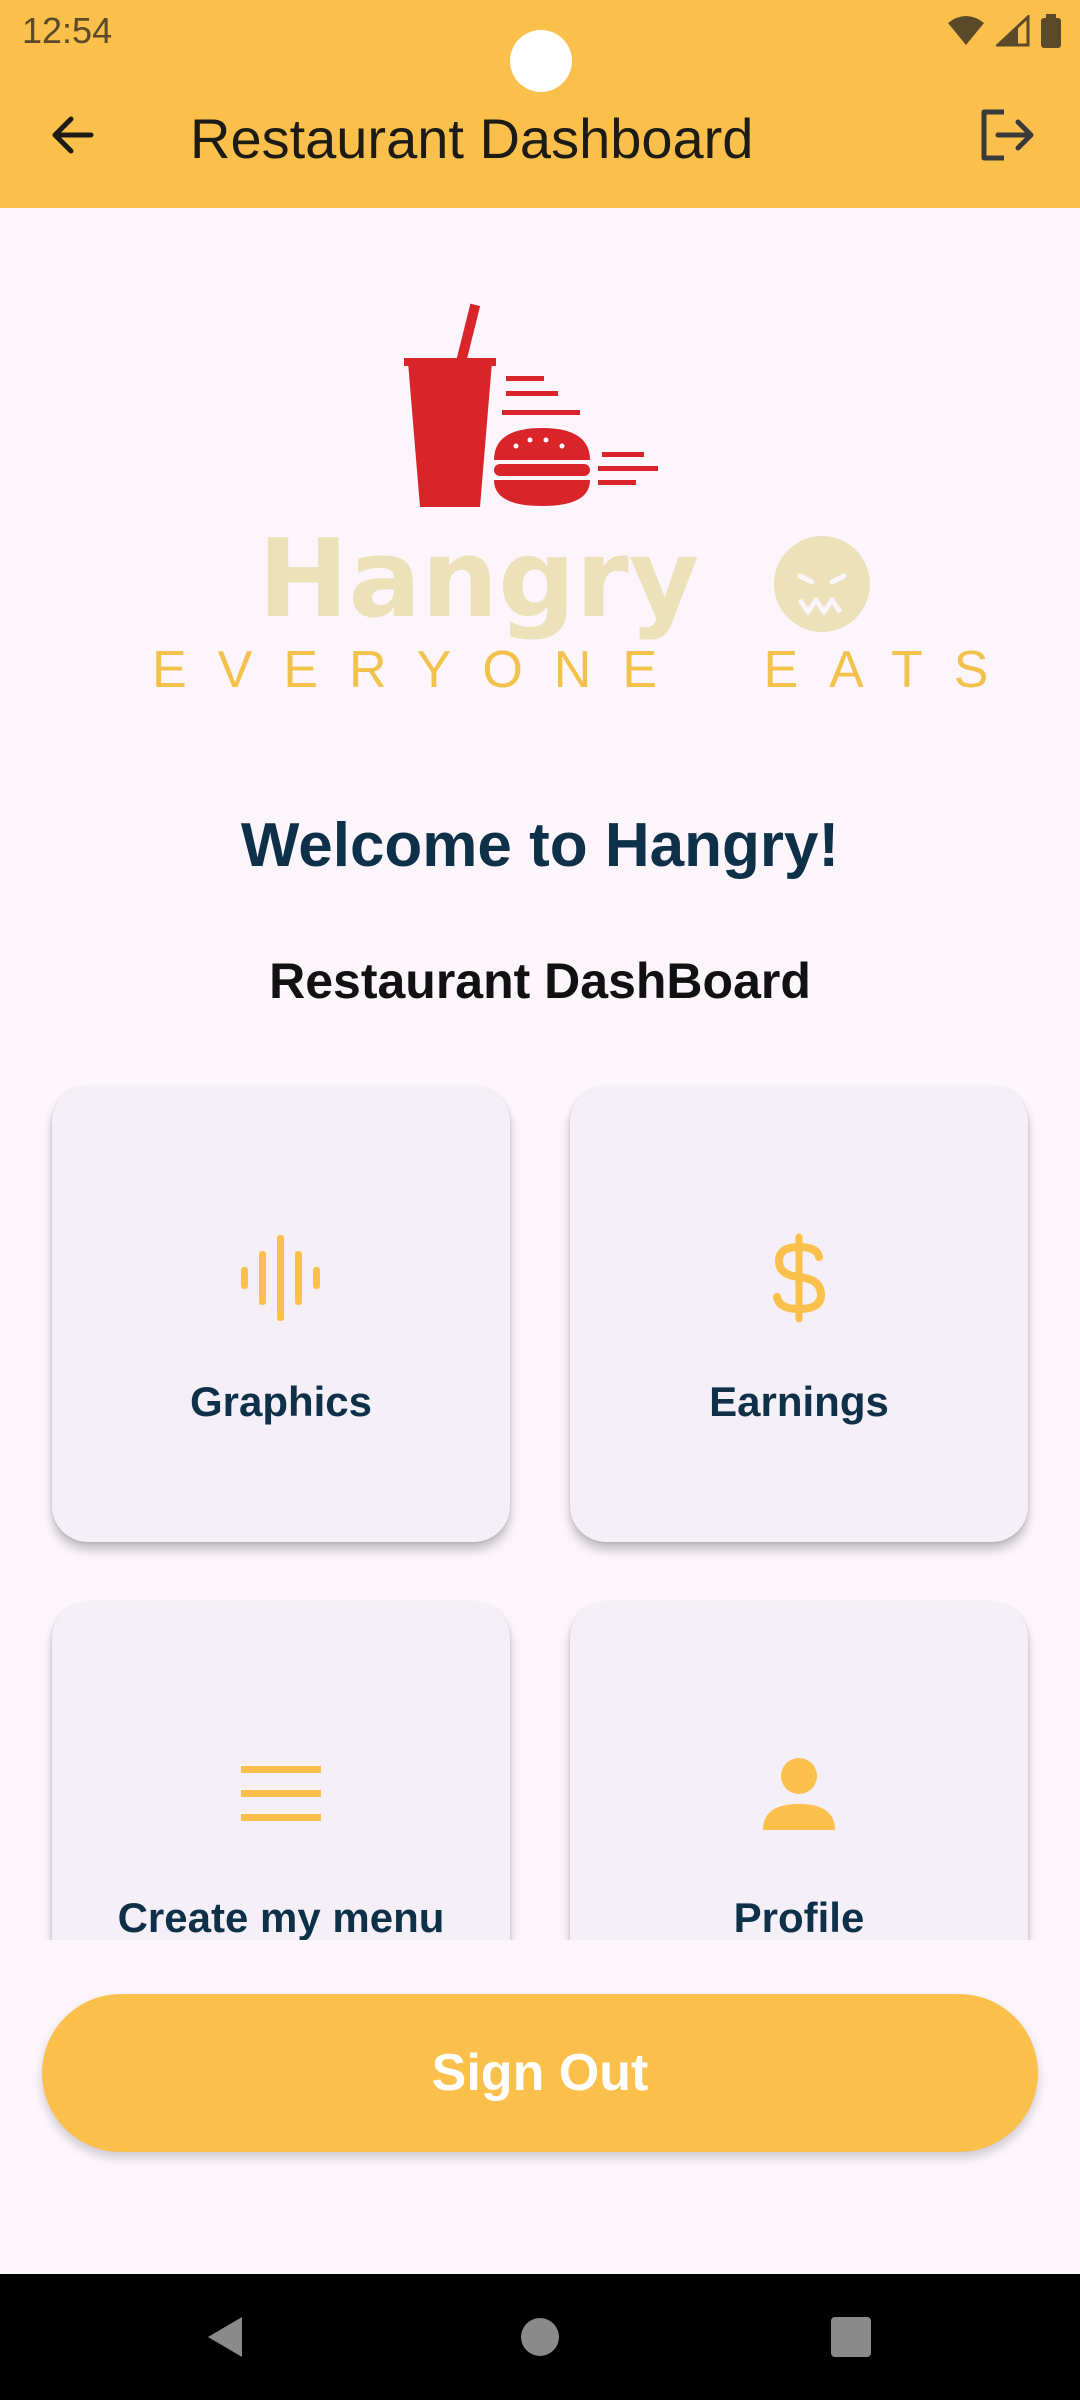 The width and height of the screenshot is (1080, 2400). I want to click on sign-out-label: Sign Out, so click(540, 2073).